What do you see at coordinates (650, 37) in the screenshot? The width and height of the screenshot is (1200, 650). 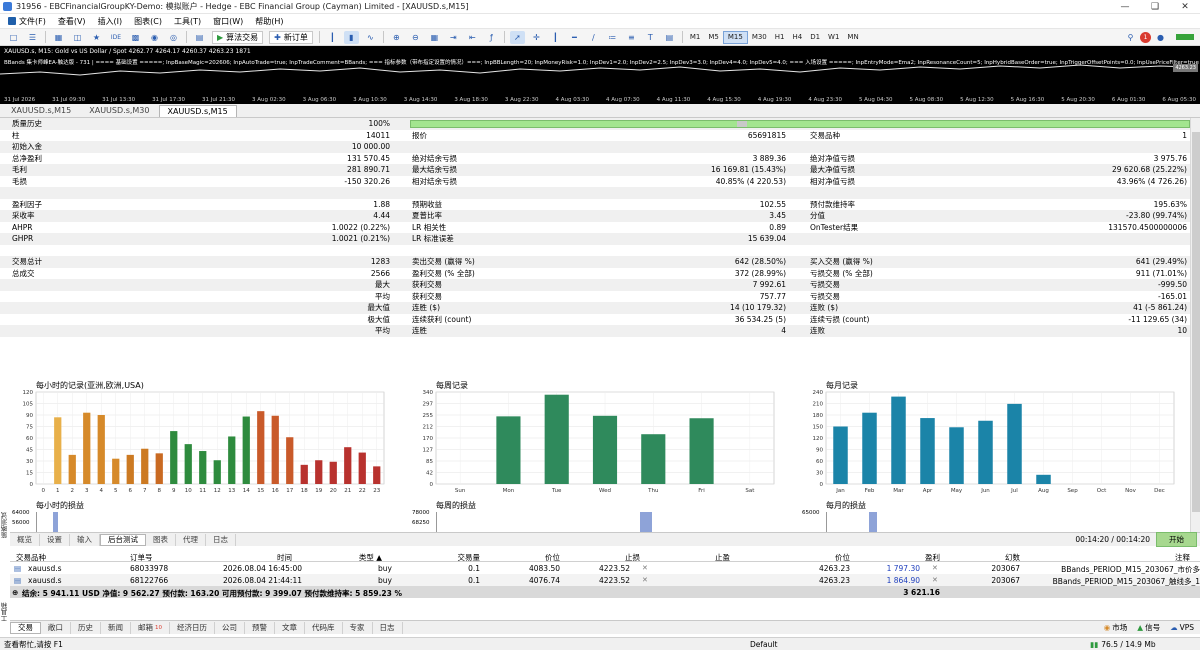 I see `text-icon: T` at bounding box center [650, 37].